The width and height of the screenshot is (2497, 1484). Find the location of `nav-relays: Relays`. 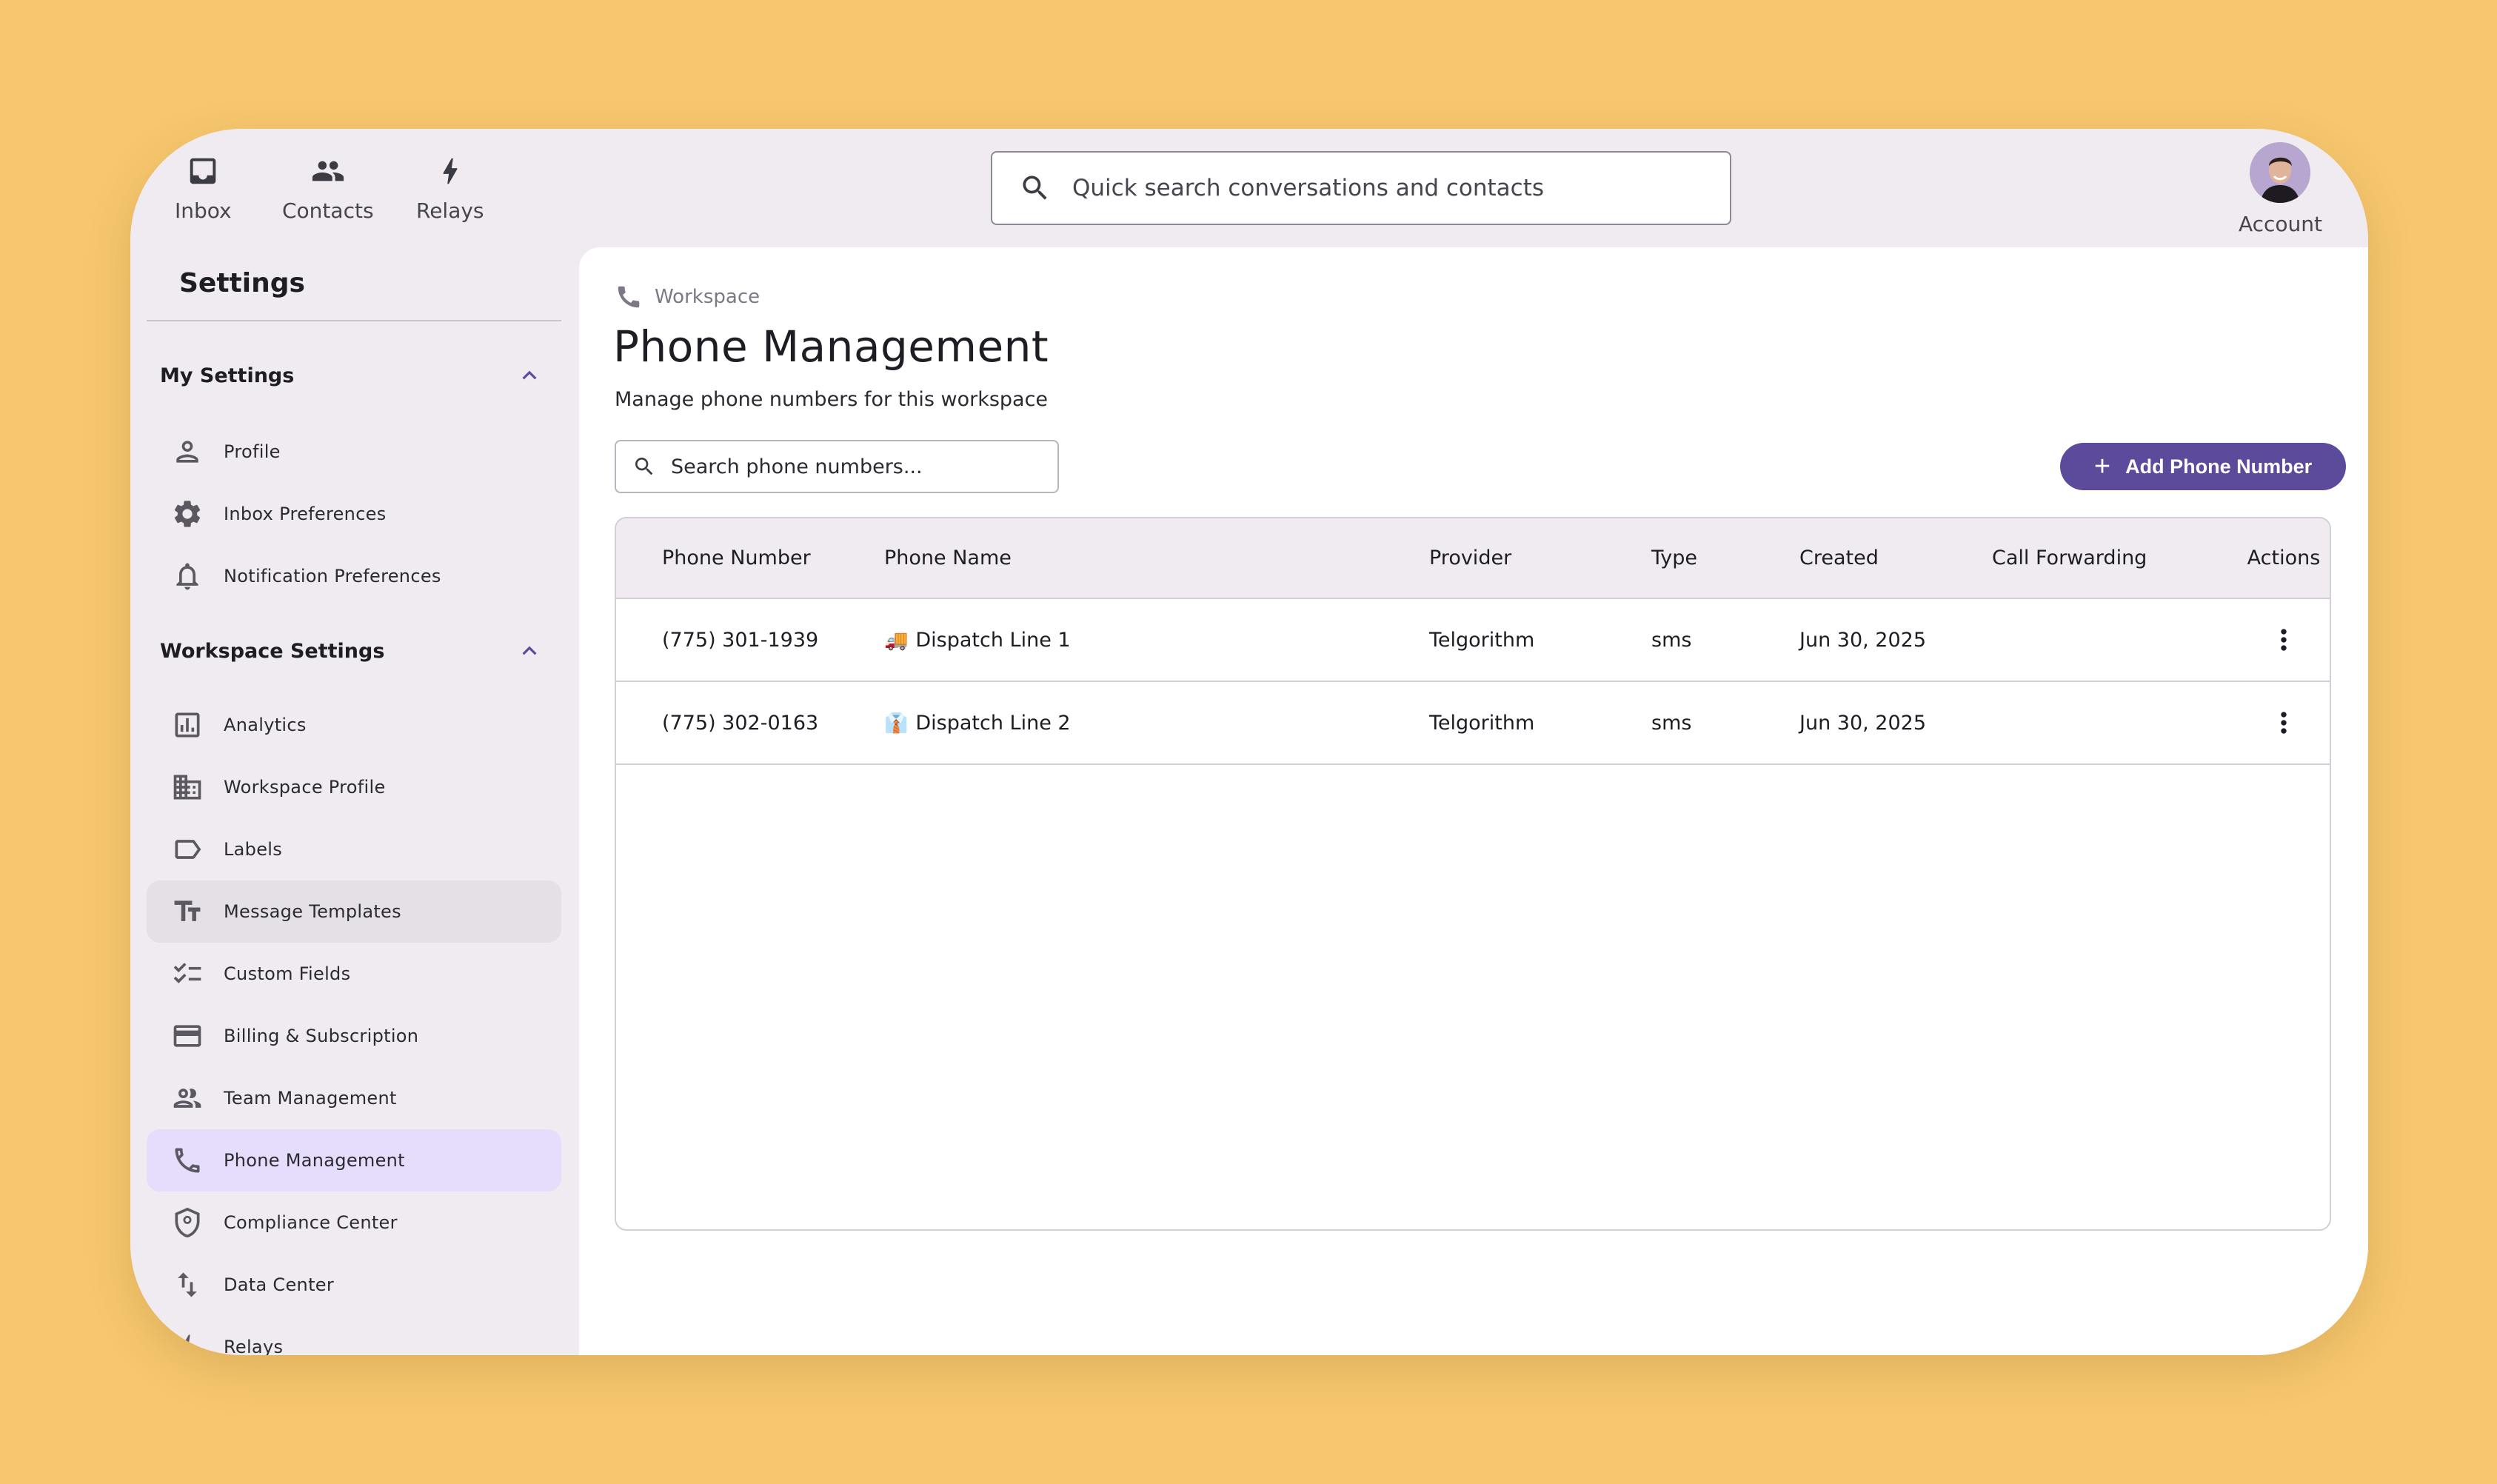

nav-relays: Relays is located at coordinates (450, 188).